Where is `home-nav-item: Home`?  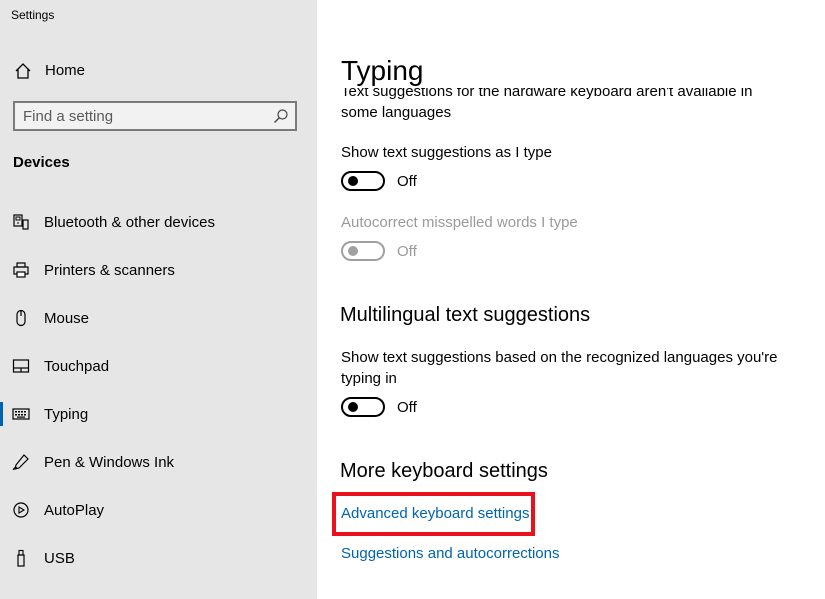 home-nav-item: Home is located at coordinates (158, 71).